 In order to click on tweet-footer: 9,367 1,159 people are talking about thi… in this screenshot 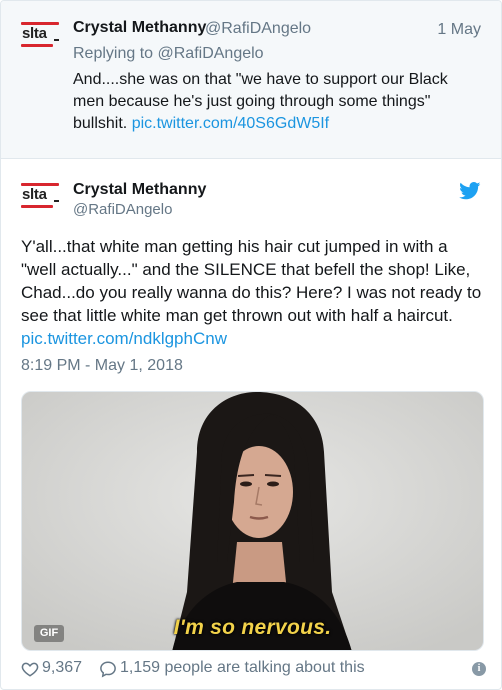, I will do `click(253, 670)`.